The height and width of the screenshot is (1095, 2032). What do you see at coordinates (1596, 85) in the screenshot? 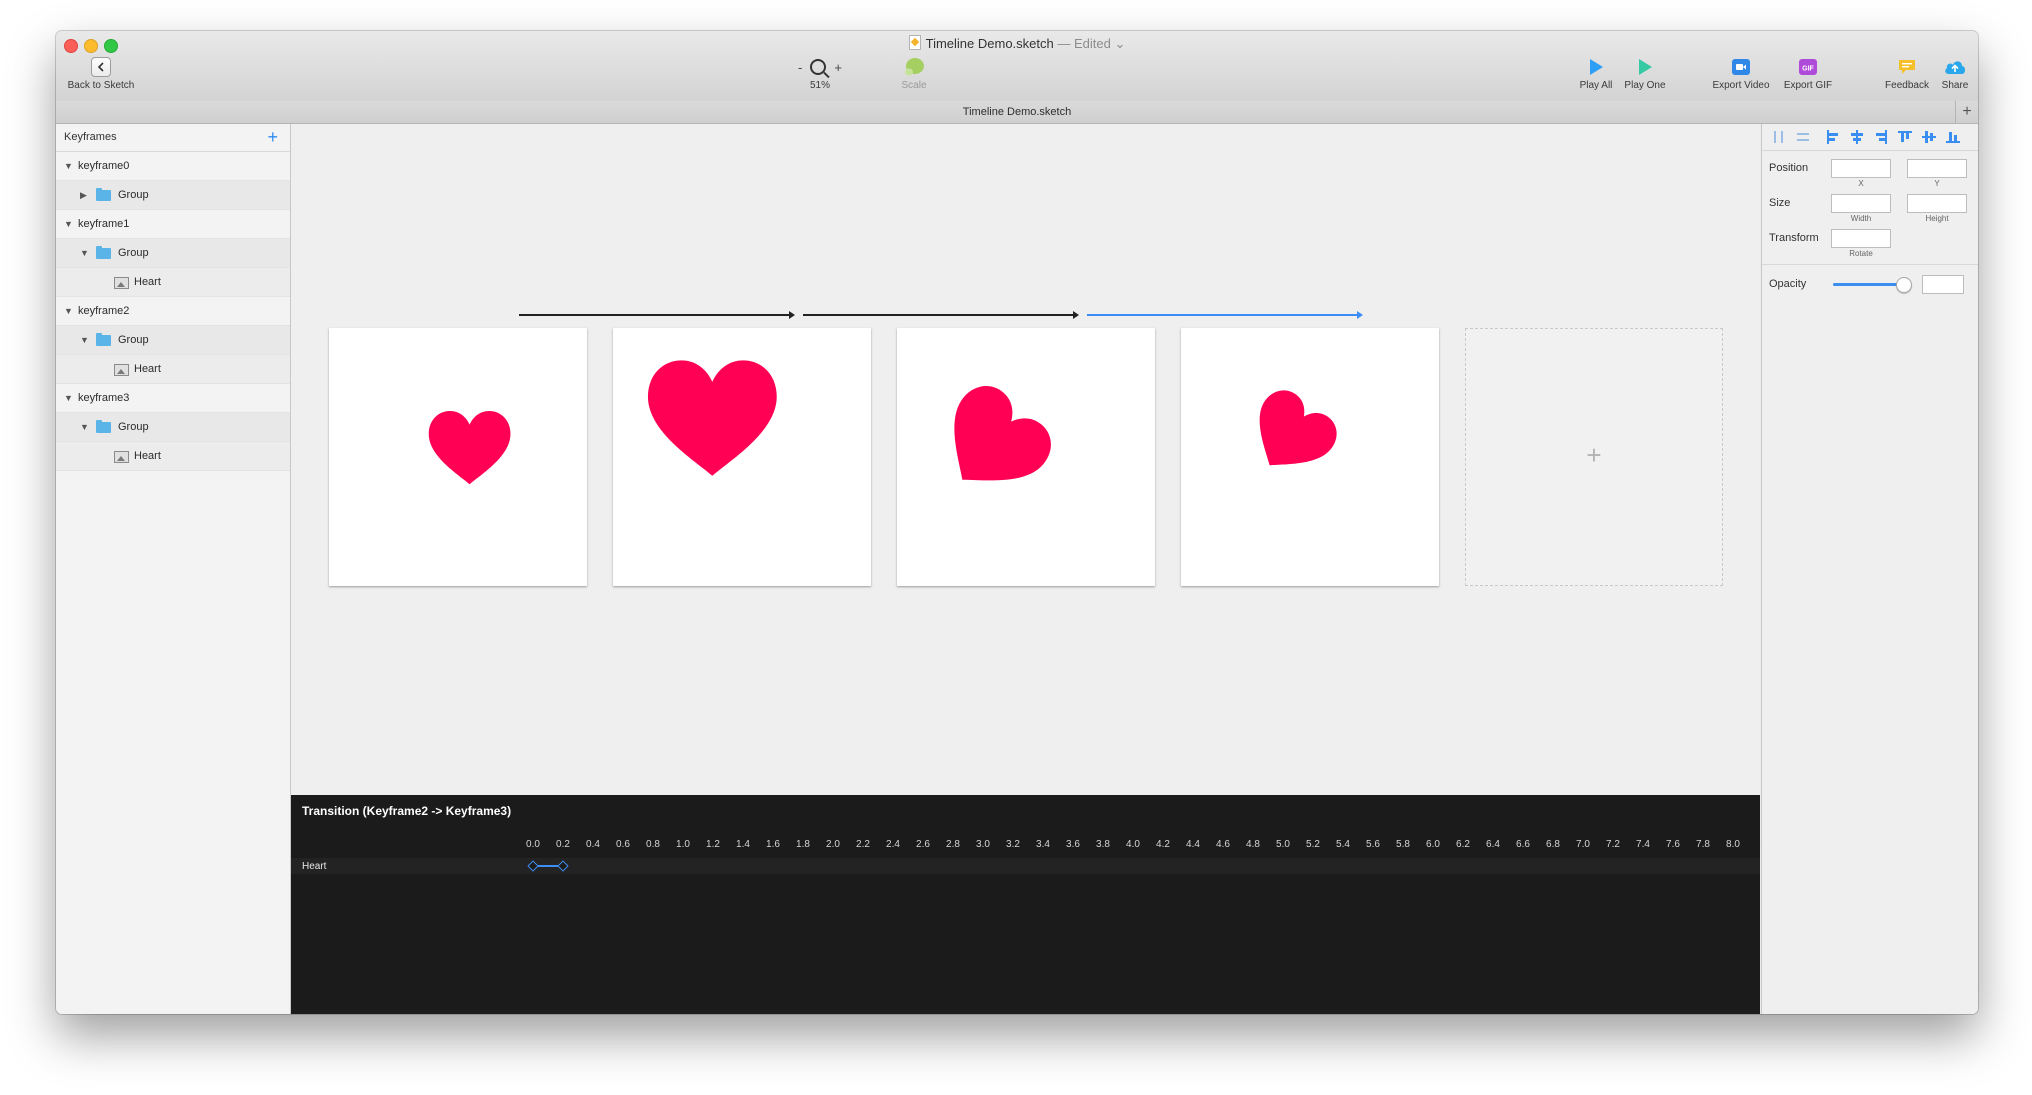
I see `play-all-label: Play All` at bounding box center [1596, 85].